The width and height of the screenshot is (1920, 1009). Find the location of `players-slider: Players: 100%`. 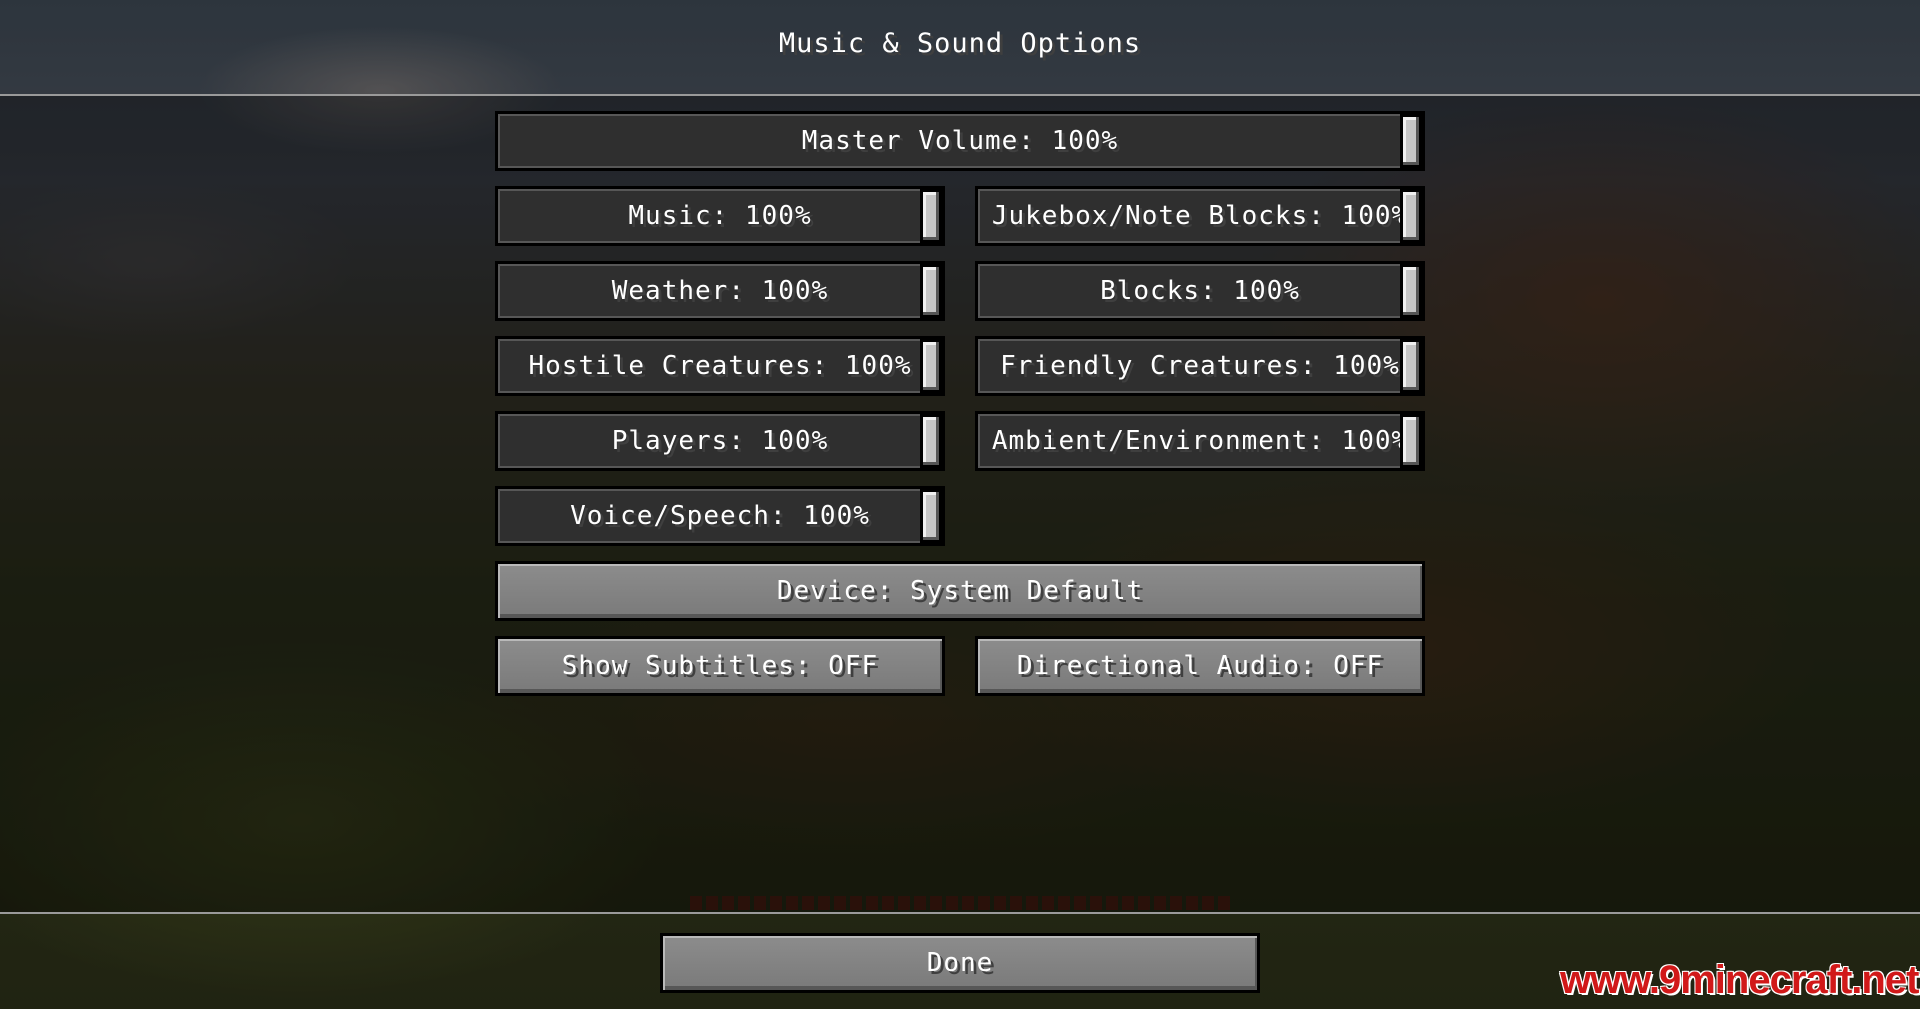

players-slider: Players: 100% is located at coordinates (720, 441).